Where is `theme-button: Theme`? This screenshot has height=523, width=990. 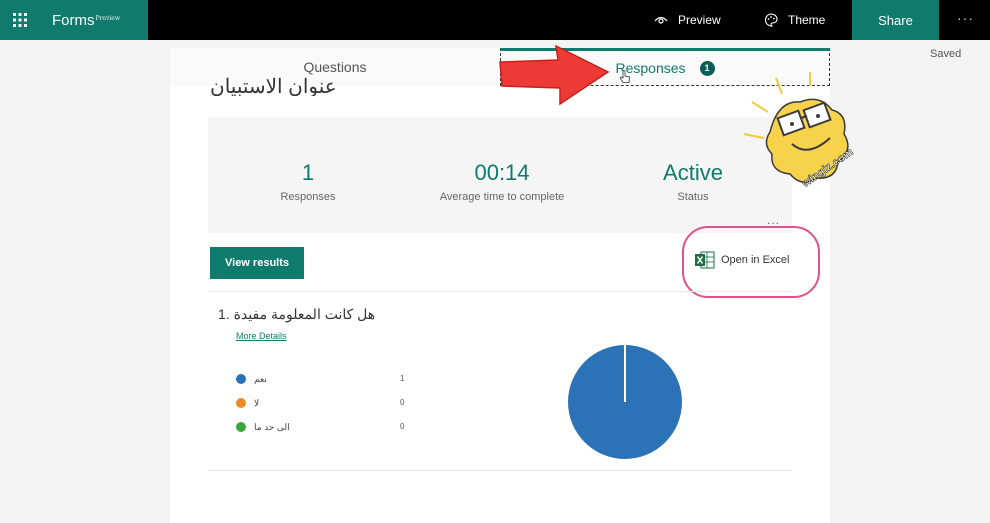
theme-button: Theme is located at coordinates (794, 20).